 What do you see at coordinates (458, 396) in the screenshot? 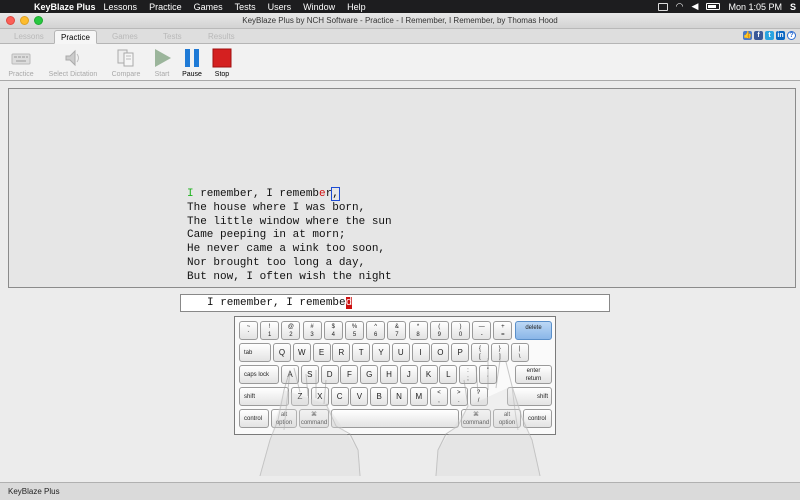
I see `key-symbol-r4-1: >.` at bounding box center [458, 396].